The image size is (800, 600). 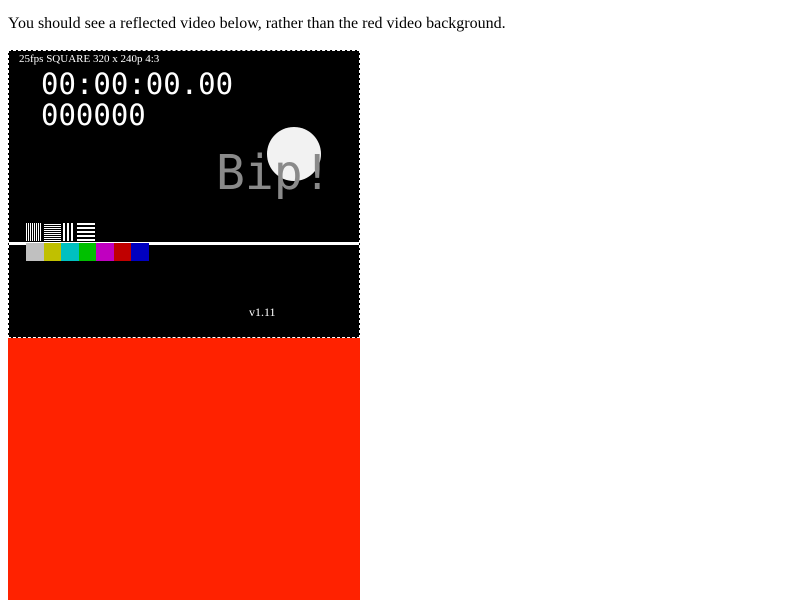 What do you see at coordinates (274, 173) in the screenshot?
I see `bip-text: Bip!` at bounding box center [274, 173].